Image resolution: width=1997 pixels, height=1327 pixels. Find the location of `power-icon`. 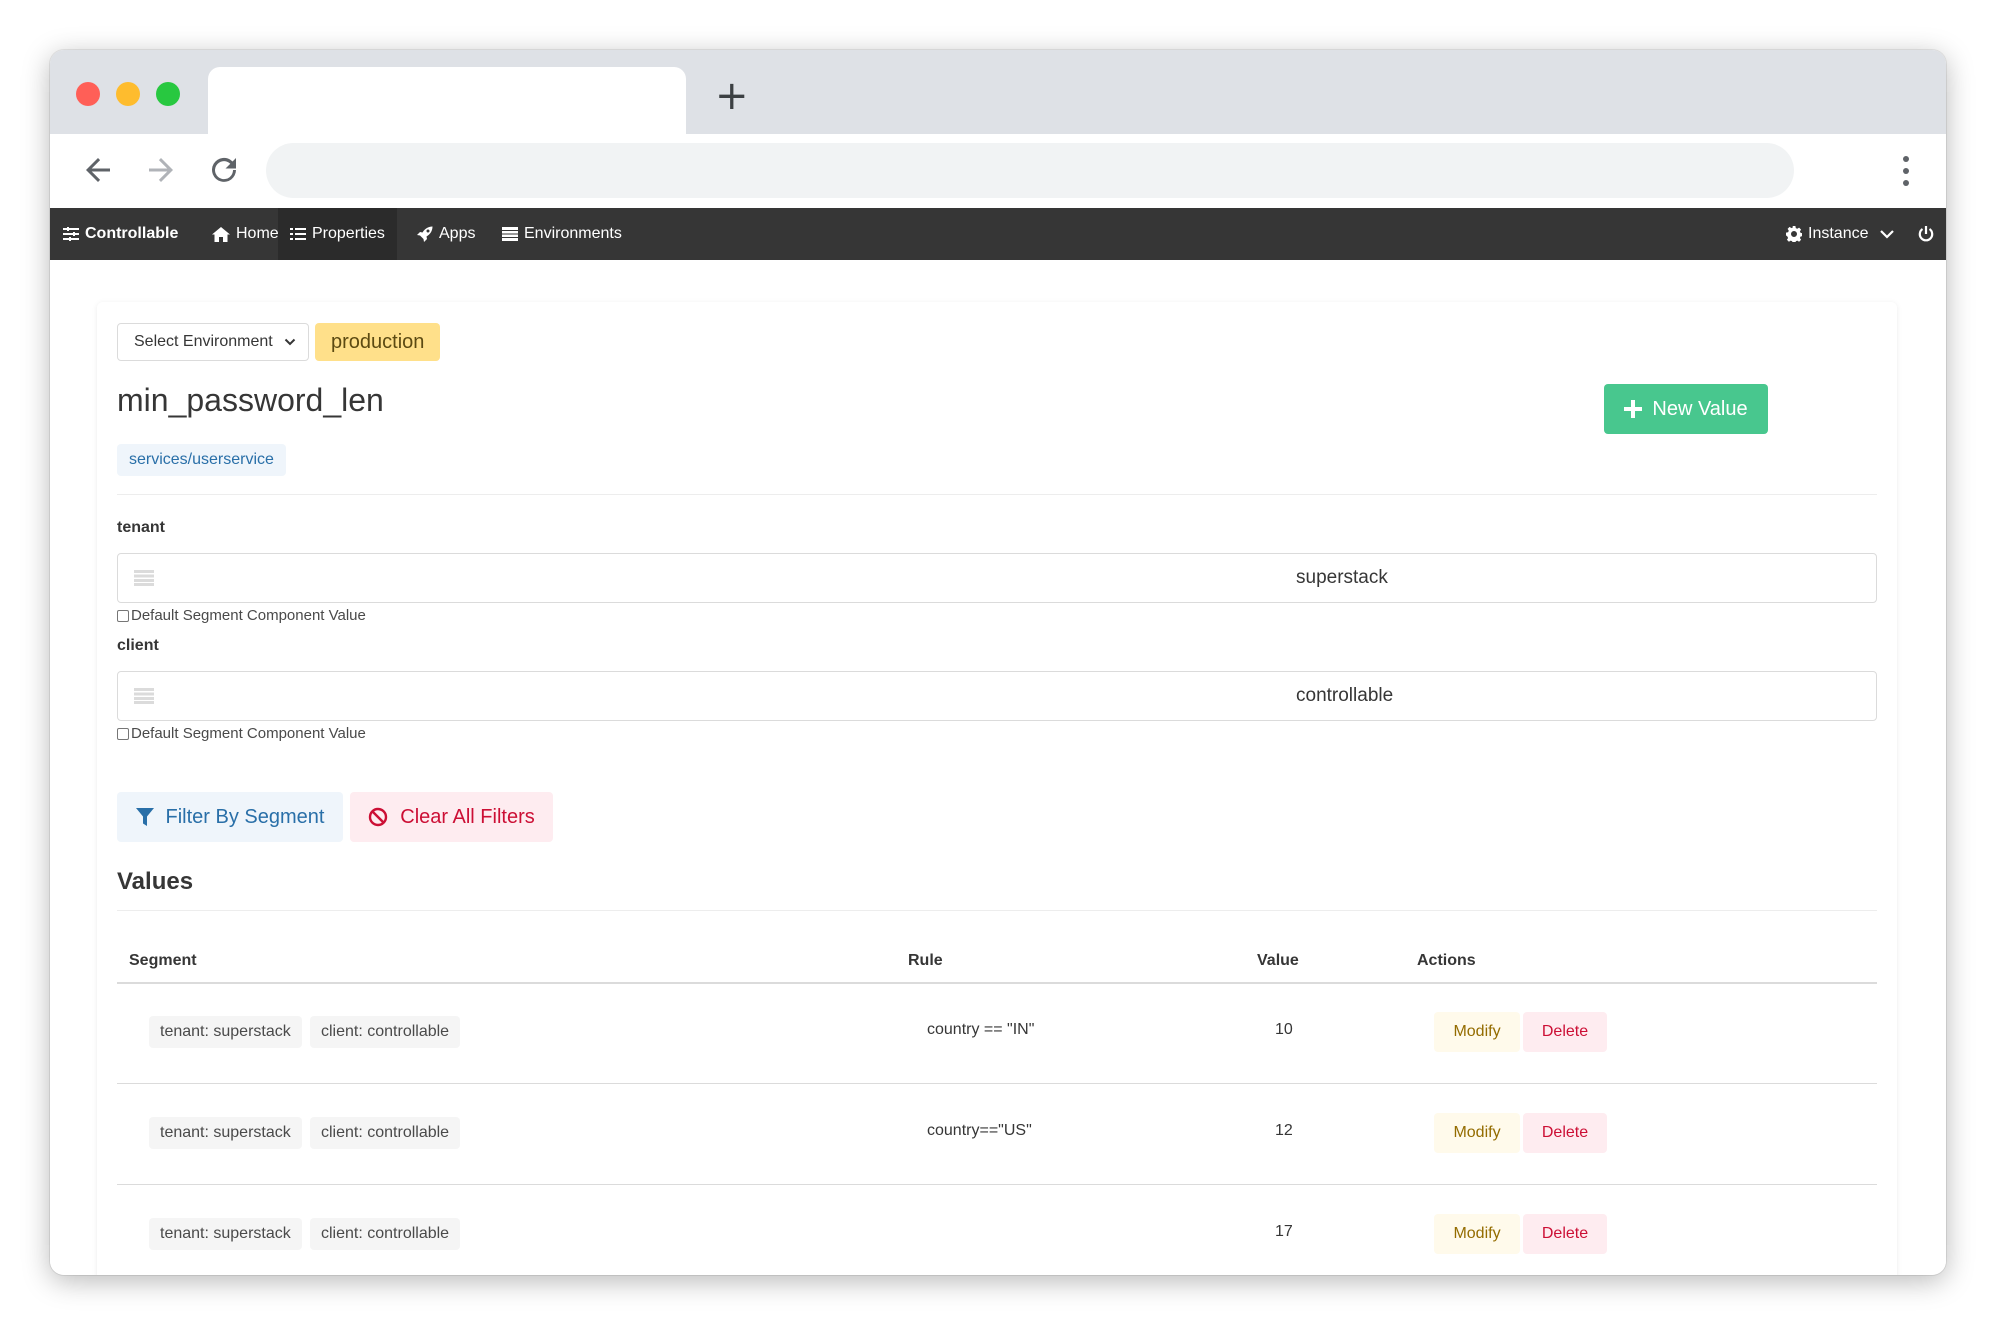

power-icon is located at coordinates (1926, 234).